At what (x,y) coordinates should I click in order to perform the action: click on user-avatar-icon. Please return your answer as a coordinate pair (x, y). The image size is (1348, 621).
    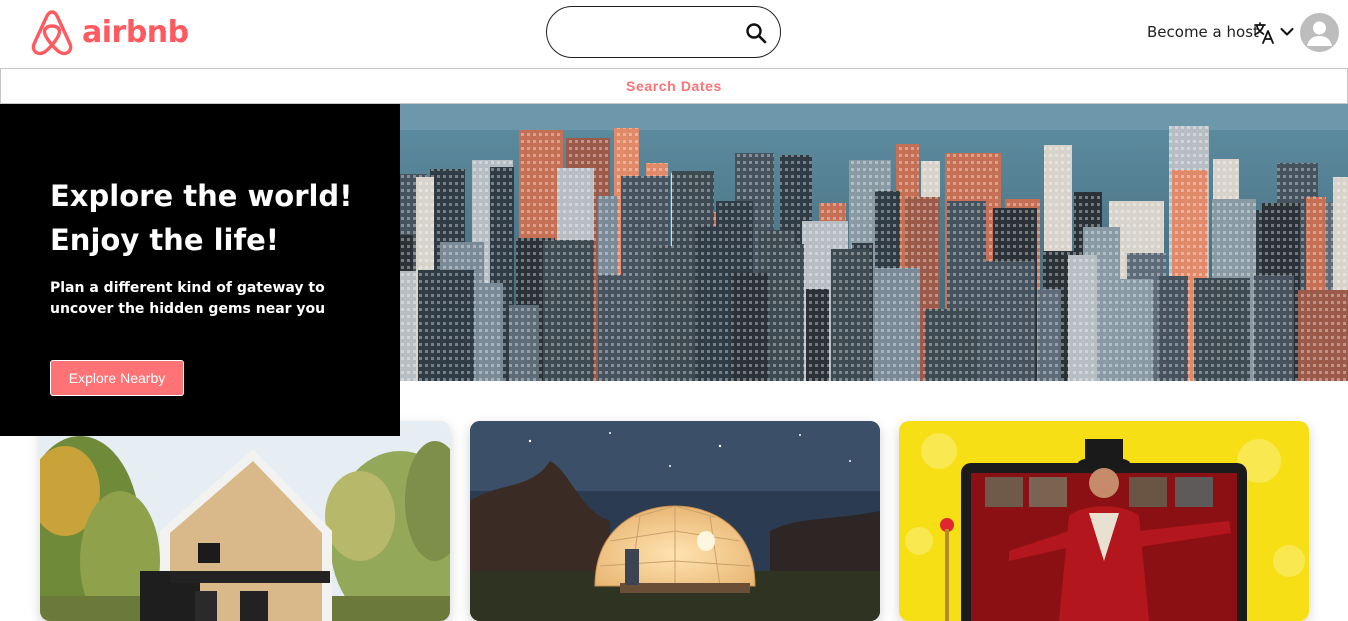
    Looking at the image, I should click on (1319, 32).